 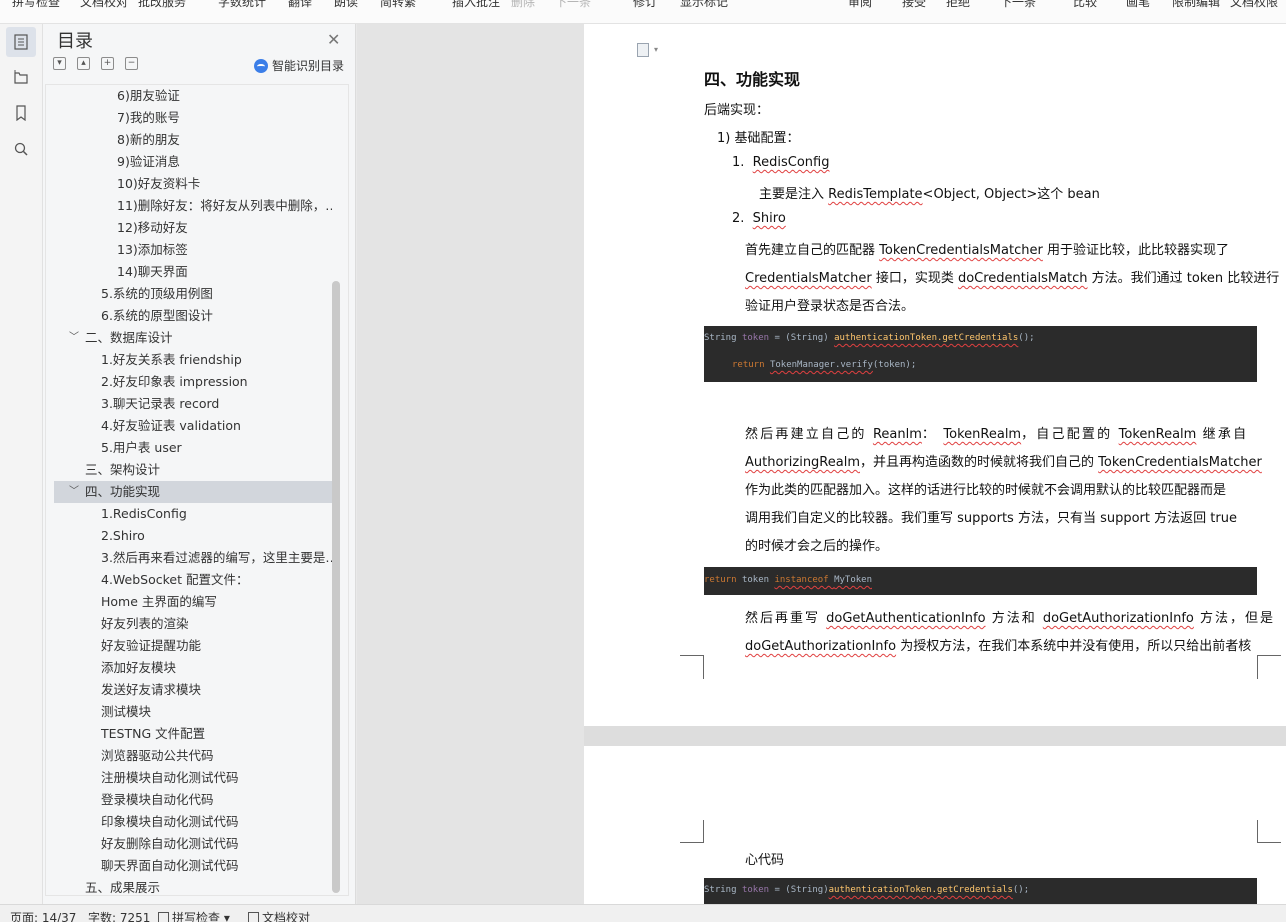 What do you see at coordinates (193, 778) in the screenshot?
I see `toc-item: 注册模块自动化测试代码` at bounding box center [193, 778].